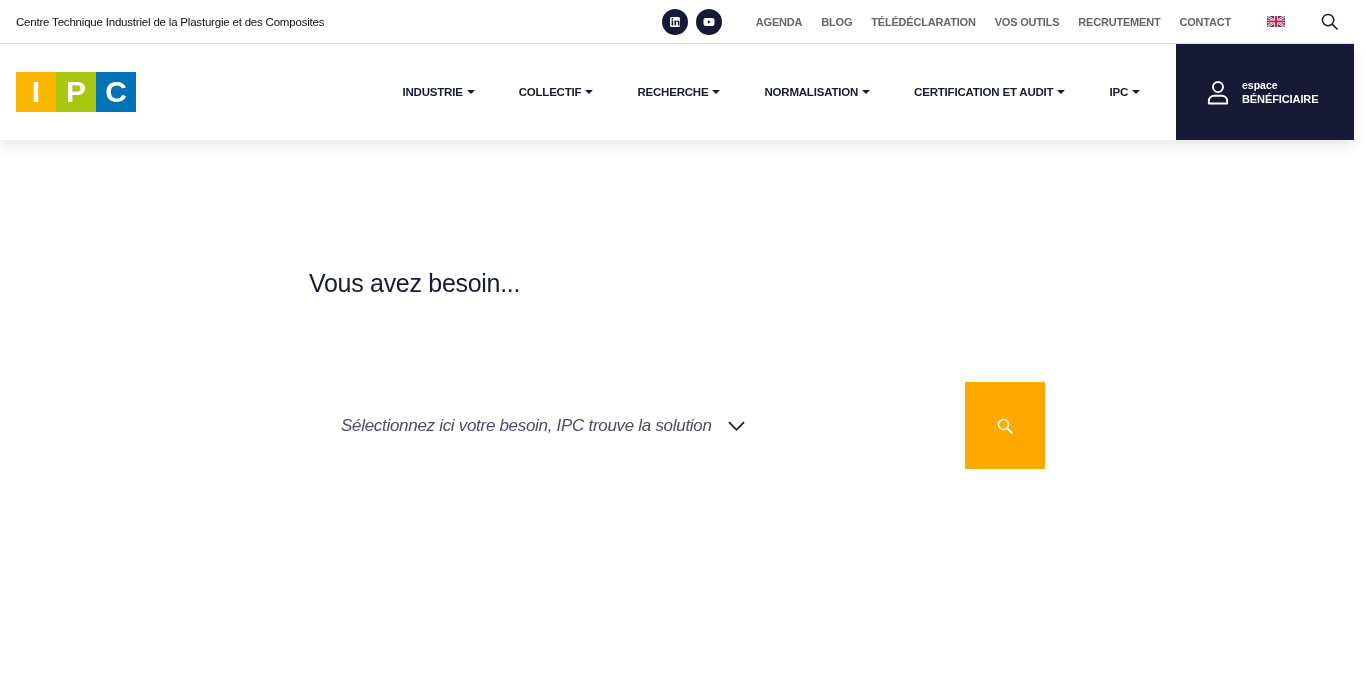 This screenshot has height=682, width=1366. What do you see at coordinates (1119, 21) in the screenshot?
I see `top-nav-link: RECRUTEMENT` at bounding box center [1119, 21].